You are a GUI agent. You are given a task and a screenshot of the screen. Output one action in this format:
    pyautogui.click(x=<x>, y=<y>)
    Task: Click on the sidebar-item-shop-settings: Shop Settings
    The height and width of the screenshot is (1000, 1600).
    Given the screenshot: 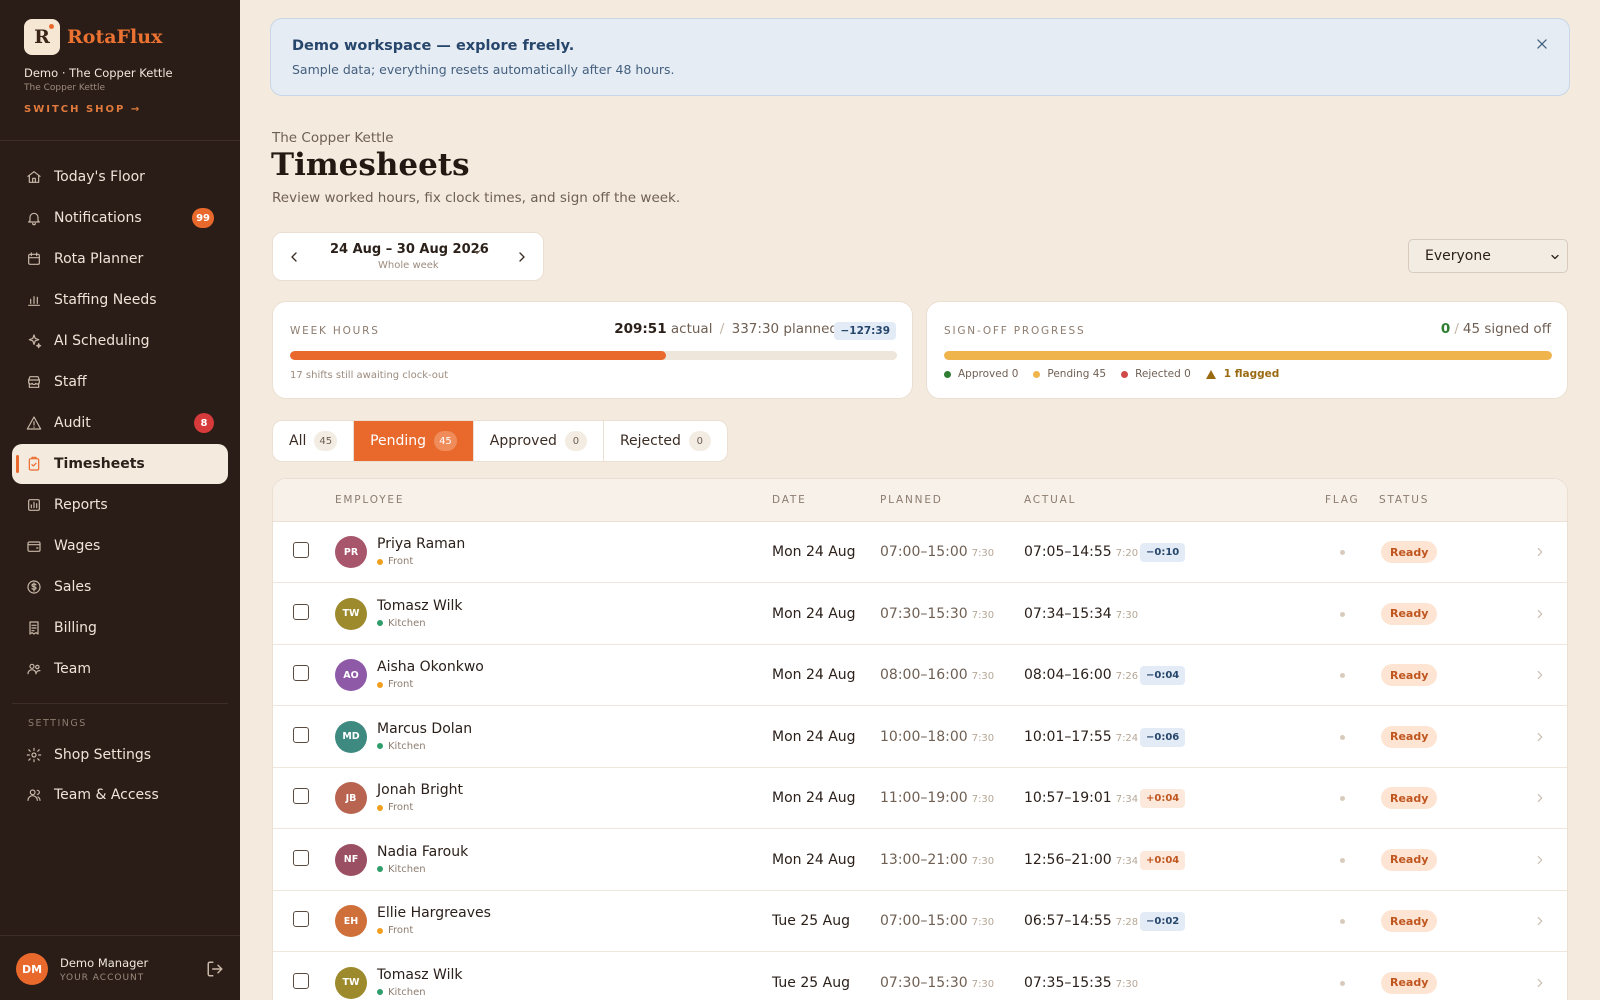 What is the action you would take?
    pyautogui.click(x=120, y=755)
    